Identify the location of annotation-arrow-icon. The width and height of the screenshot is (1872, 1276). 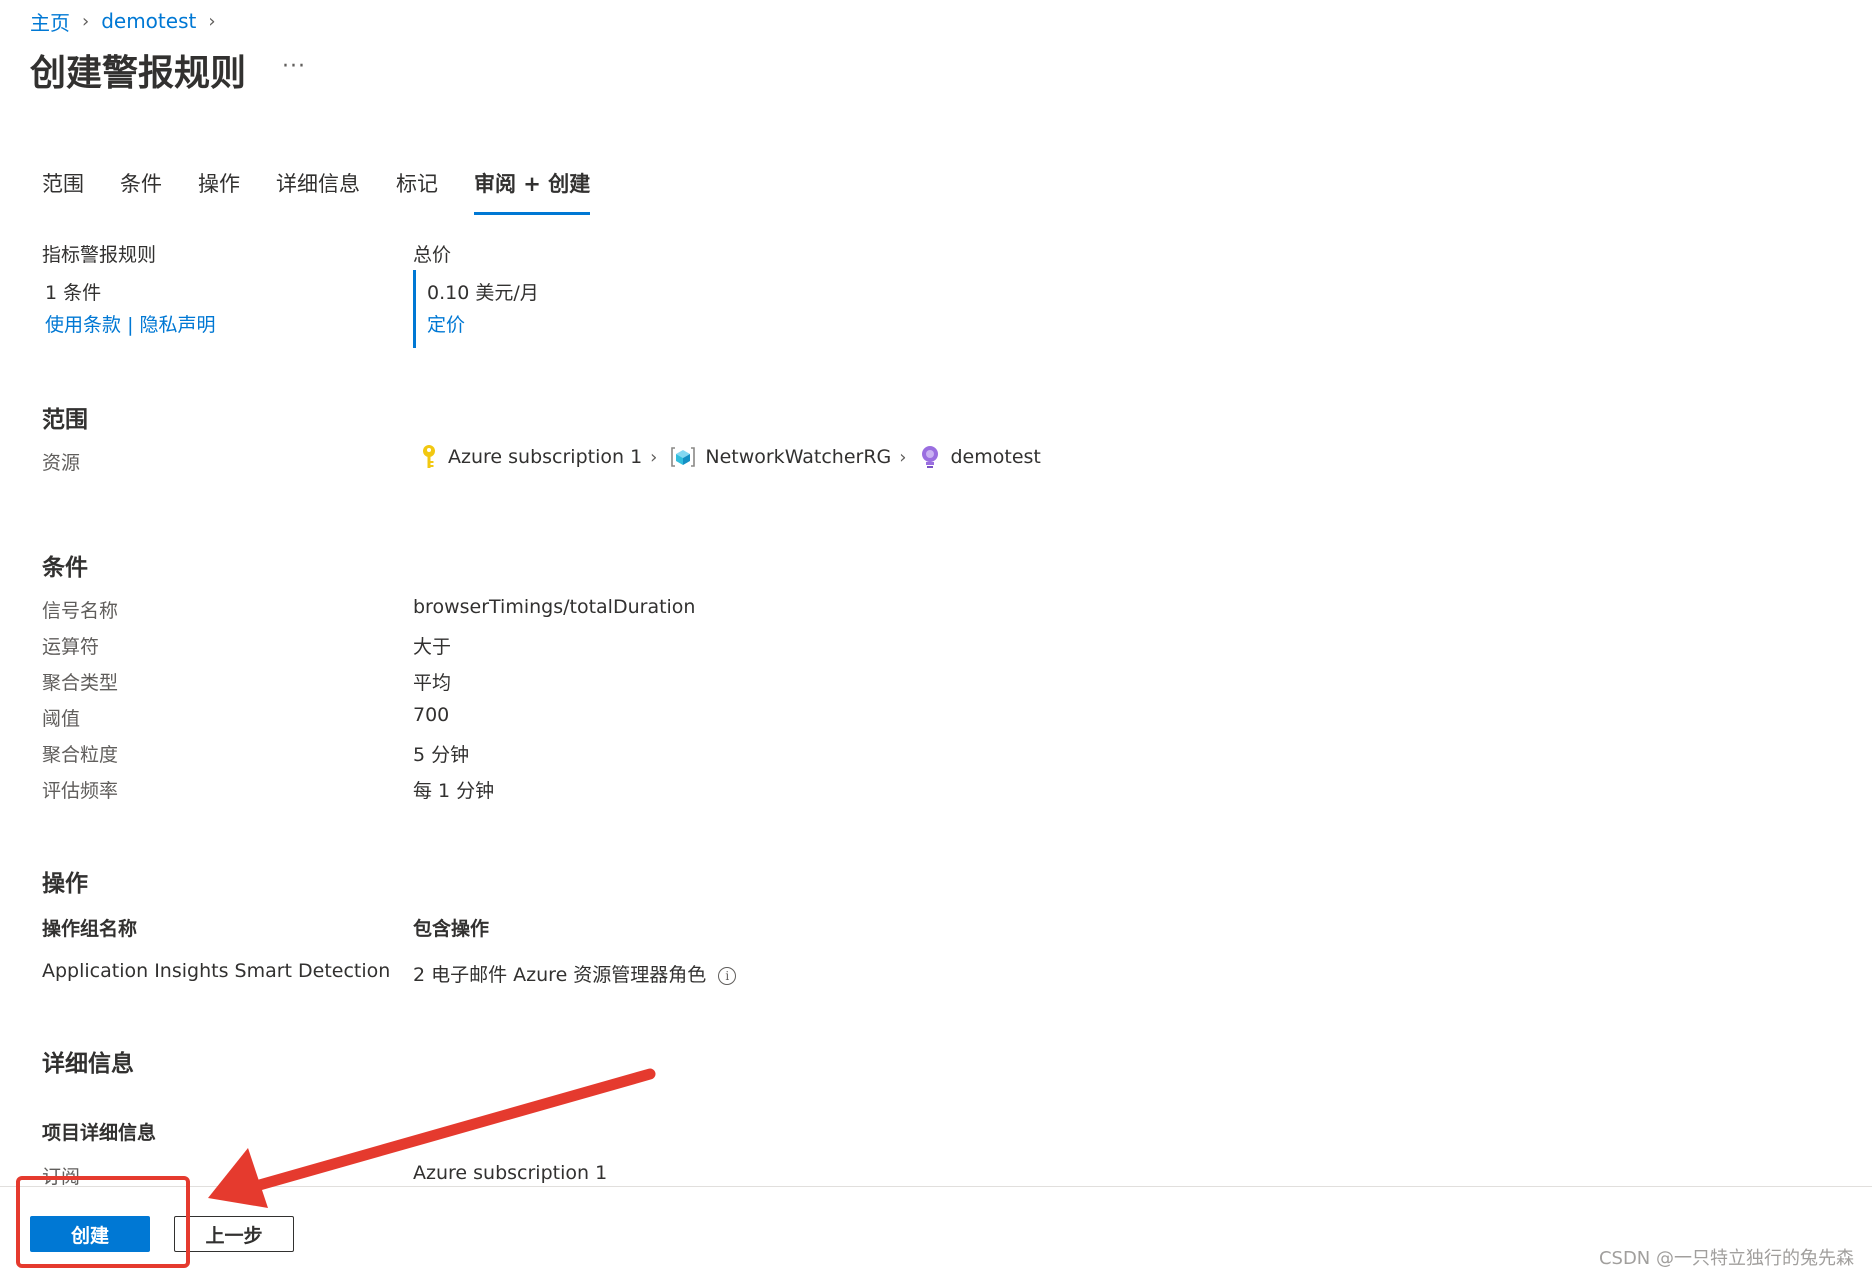
(432, 1138).